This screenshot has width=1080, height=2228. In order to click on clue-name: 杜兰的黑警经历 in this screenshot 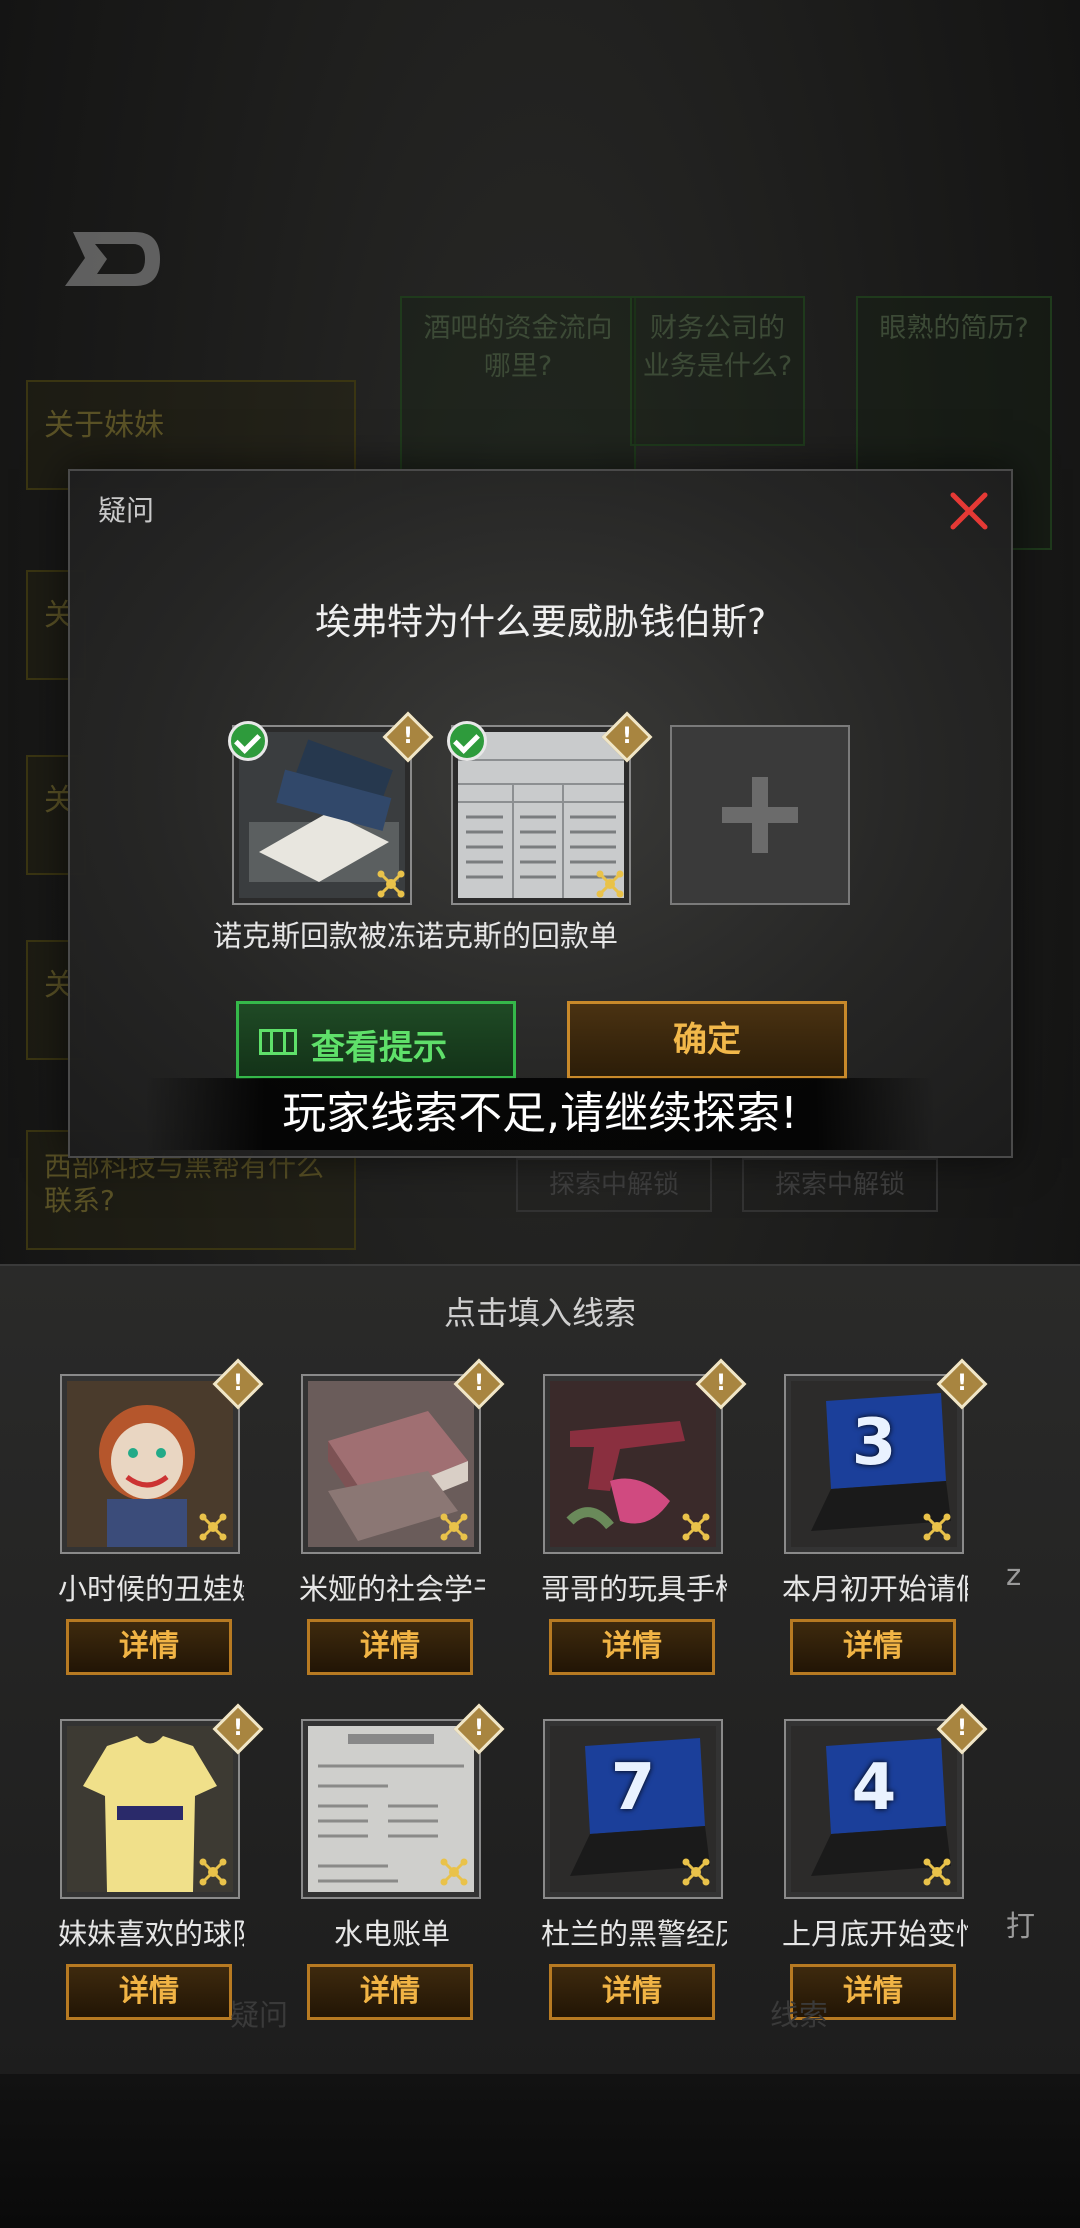, I will do `click(634, 1934)`.